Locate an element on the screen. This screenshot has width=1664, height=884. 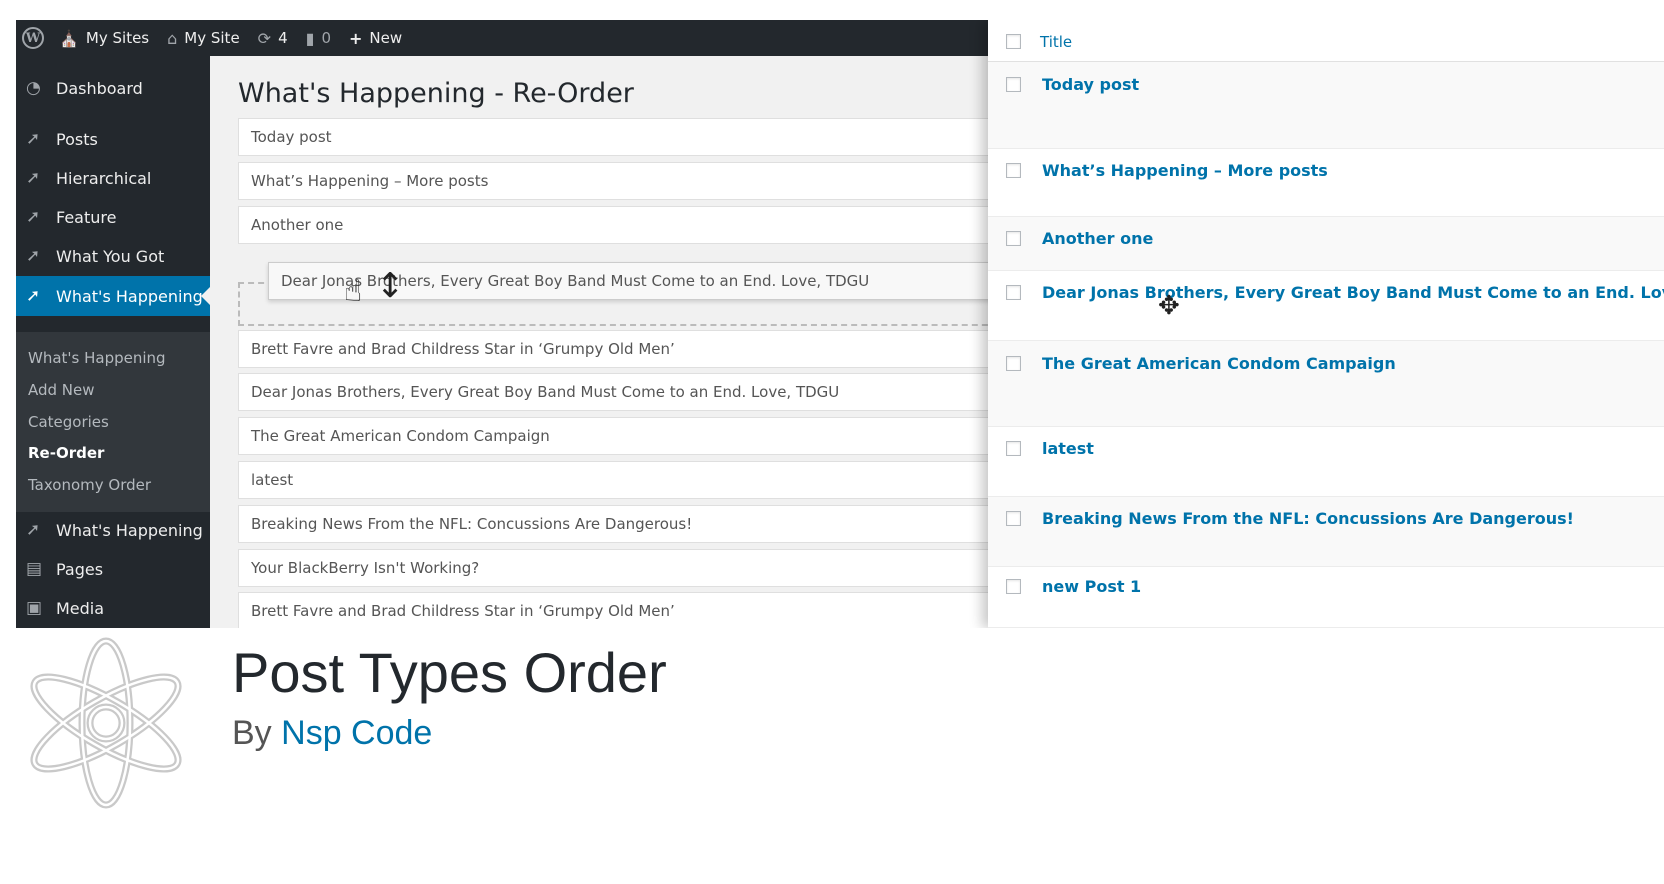
sidebar-item-label: Dashboard is located at coordinates (99, 88).